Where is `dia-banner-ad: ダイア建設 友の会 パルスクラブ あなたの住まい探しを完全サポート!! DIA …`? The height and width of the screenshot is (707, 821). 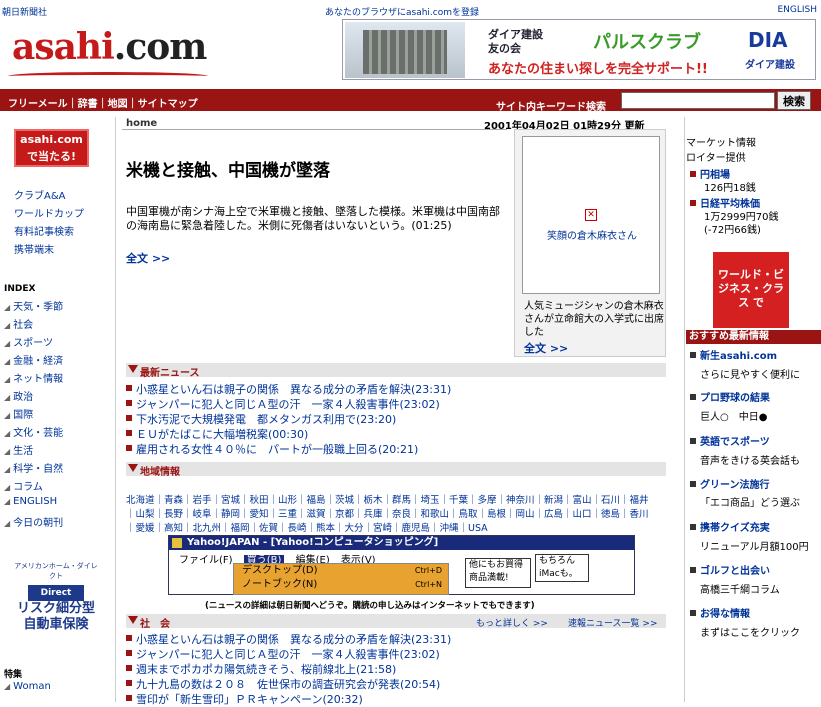 dia-banner-ad: ダイア建設 友の会 パルスクラブ あなたの住まい探しを完全サポート!! DIA … is located at coordinates (579, 49).